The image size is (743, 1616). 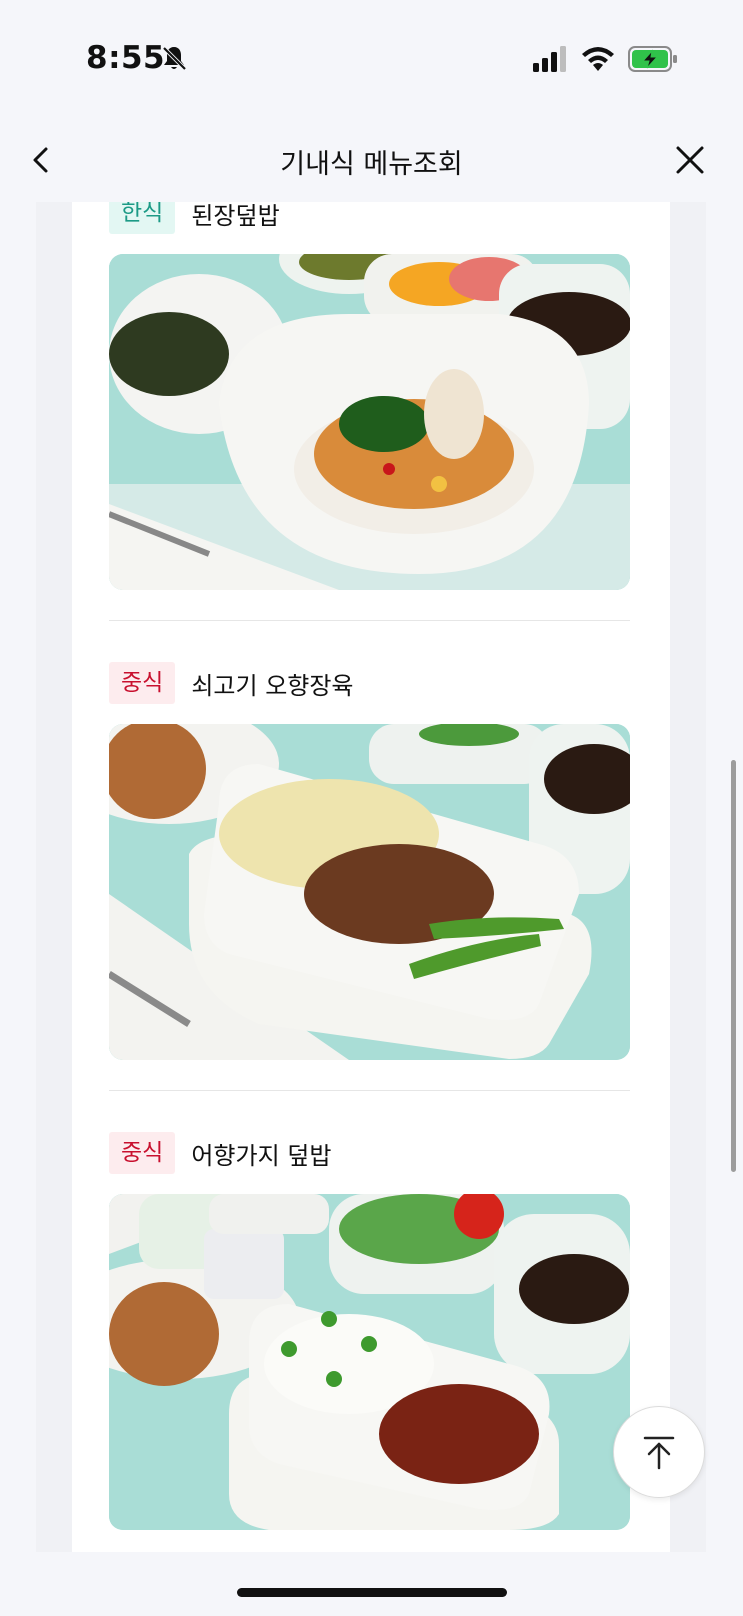 What do you see at coordinates (235, 216) in the screenshot?
I see `dish-name: 된장덮밥` at bounding box center [235, 216].